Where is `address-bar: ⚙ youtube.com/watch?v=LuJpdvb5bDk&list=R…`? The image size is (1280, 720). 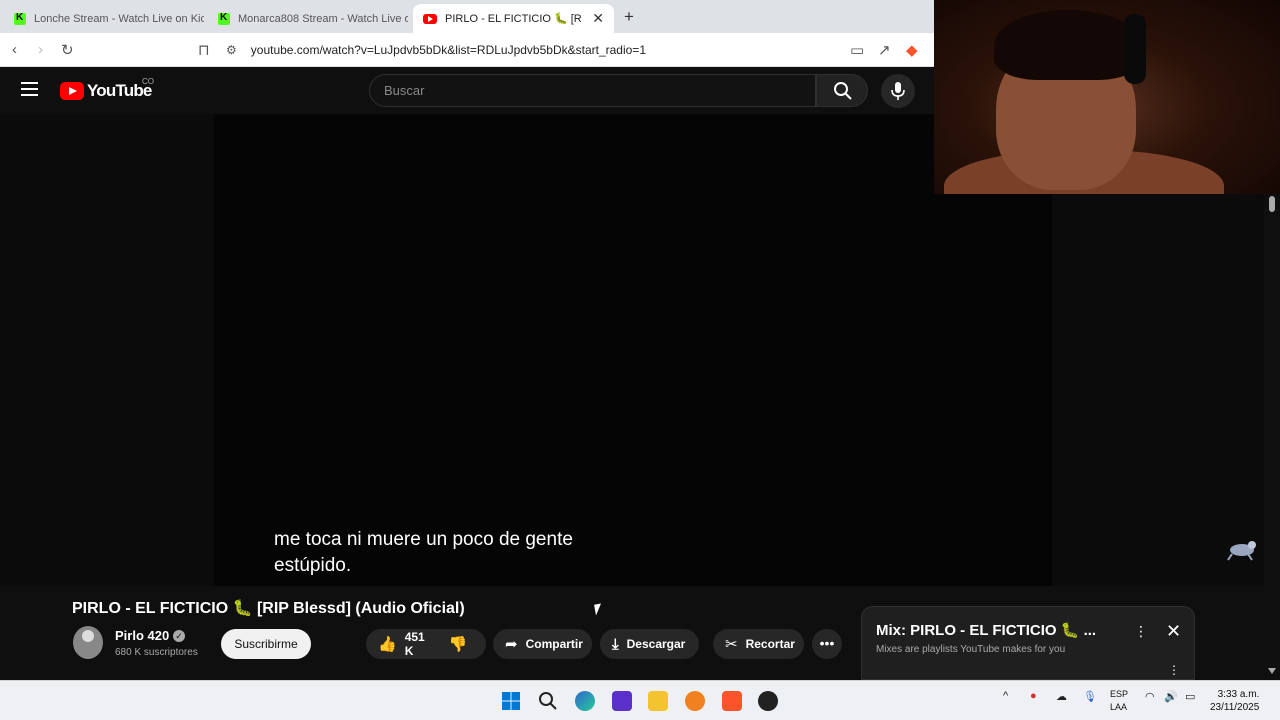 address-bar: ⚙ youtube.com/watch?v=LuJpdvb5bDk&list=R… is located at coordinates (536, 50).